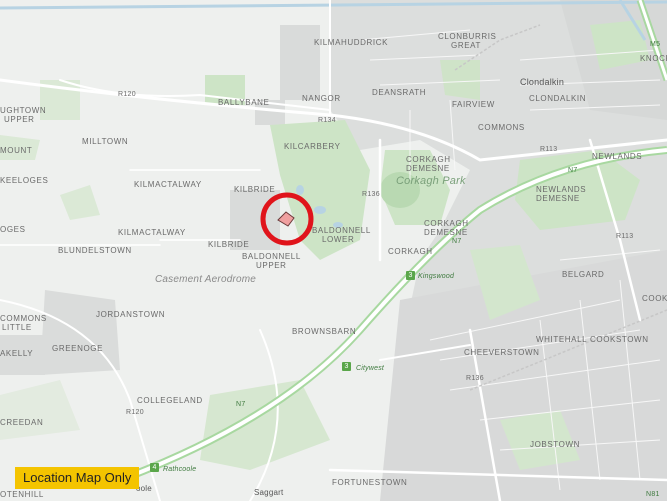 The image size is (667, 501). What do you see at coordinates (271, 265) in the screenshot?
I see `place-label-baldonnell-upper-2: UPPER` at bounding box center [271, 265].